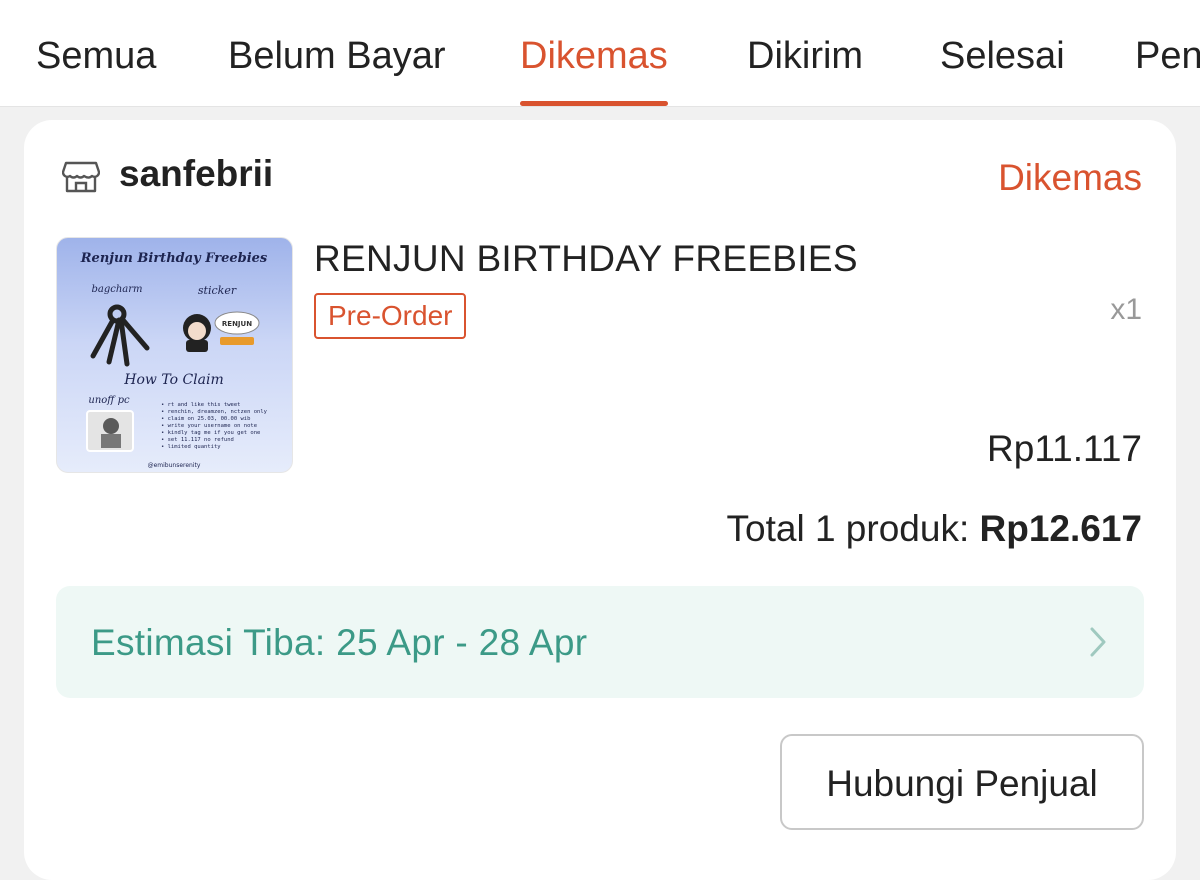 The height and width of the screenshot is (880, 1200). What do you see at coordinates (1098, 642) in the screenshot?
I see `chevron-right-icon` at bounding box center [1098, 642].